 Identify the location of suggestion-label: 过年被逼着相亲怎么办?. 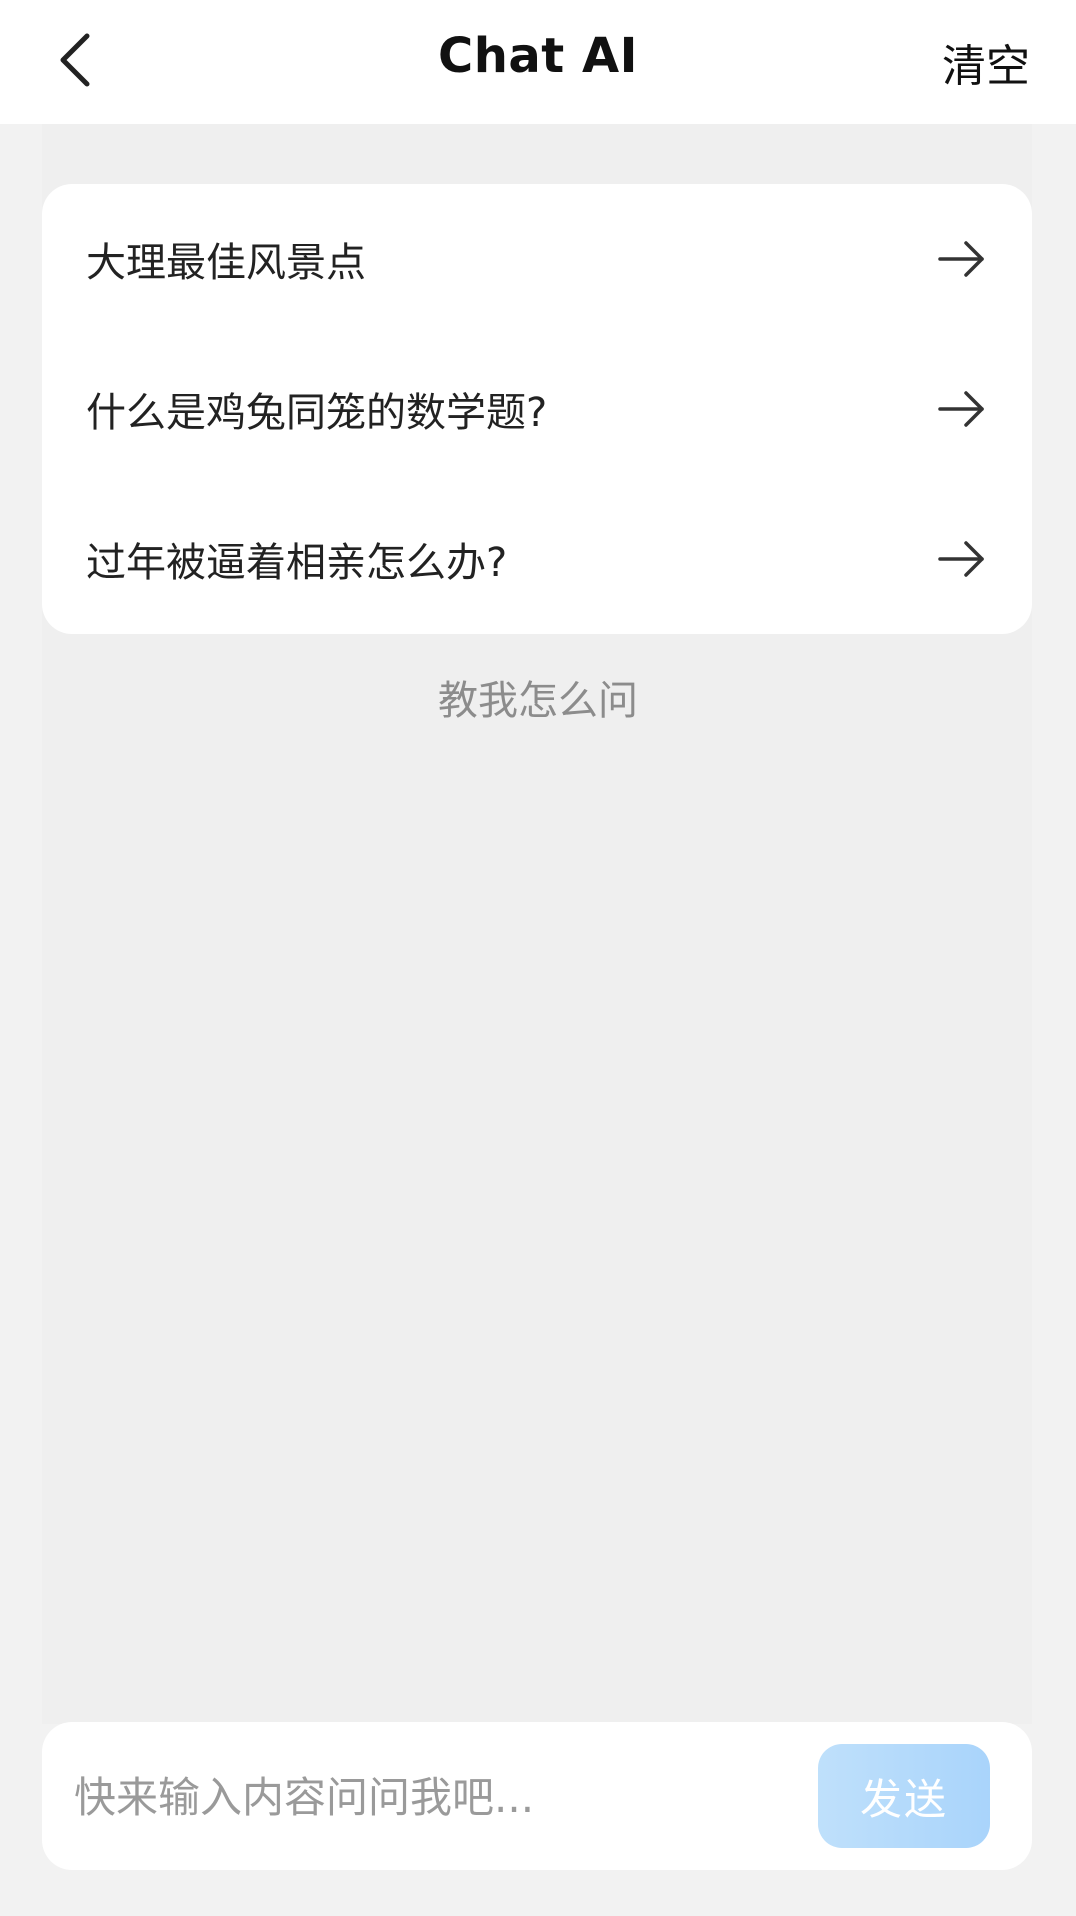
(297, 563).